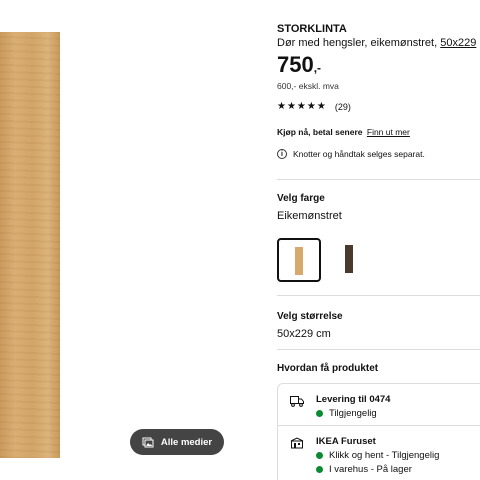  I want to click on color-swatch-dark, so click(355, 260).